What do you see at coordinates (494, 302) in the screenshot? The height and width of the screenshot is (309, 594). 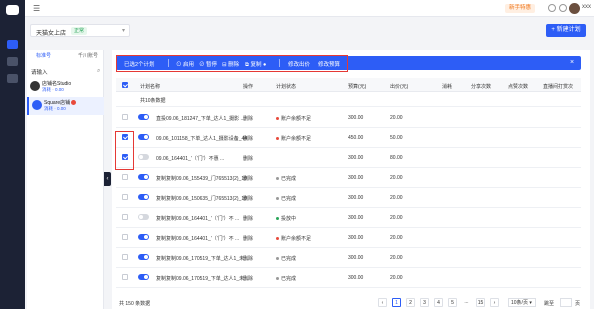 I see `next-page-button: ›` at bounding box center [494, 302].